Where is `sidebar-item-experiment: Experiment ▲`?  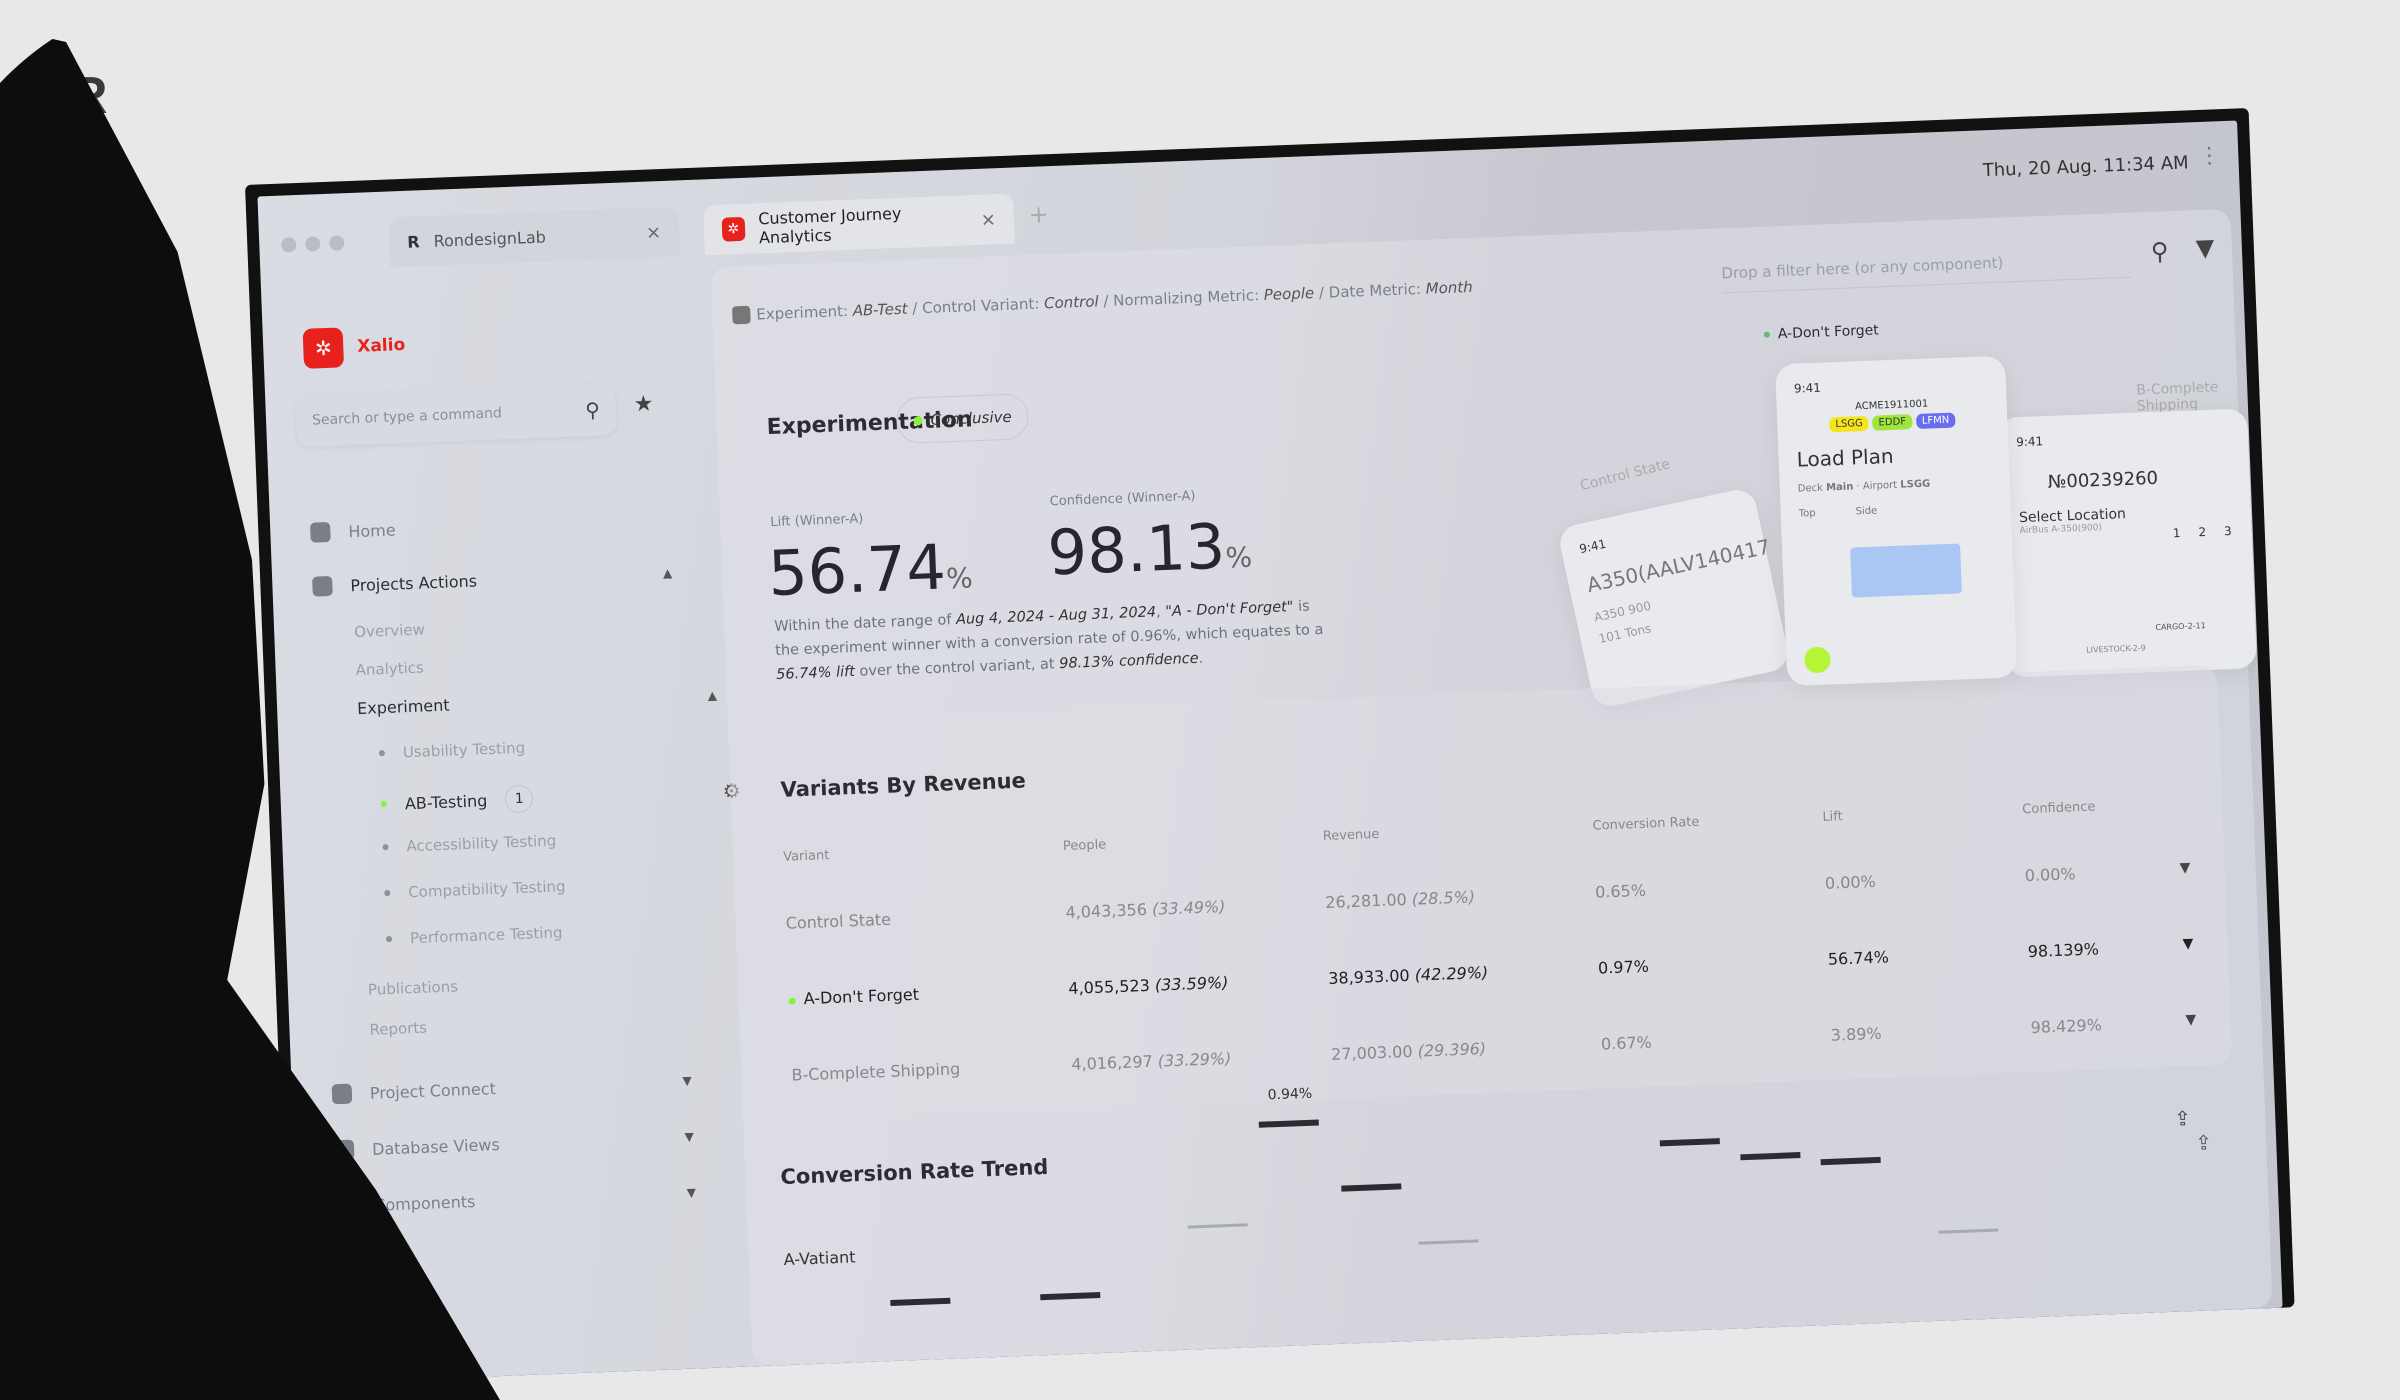 sidebar-item-experiment: Experiment ▲ is located at coordinates (537, 701).